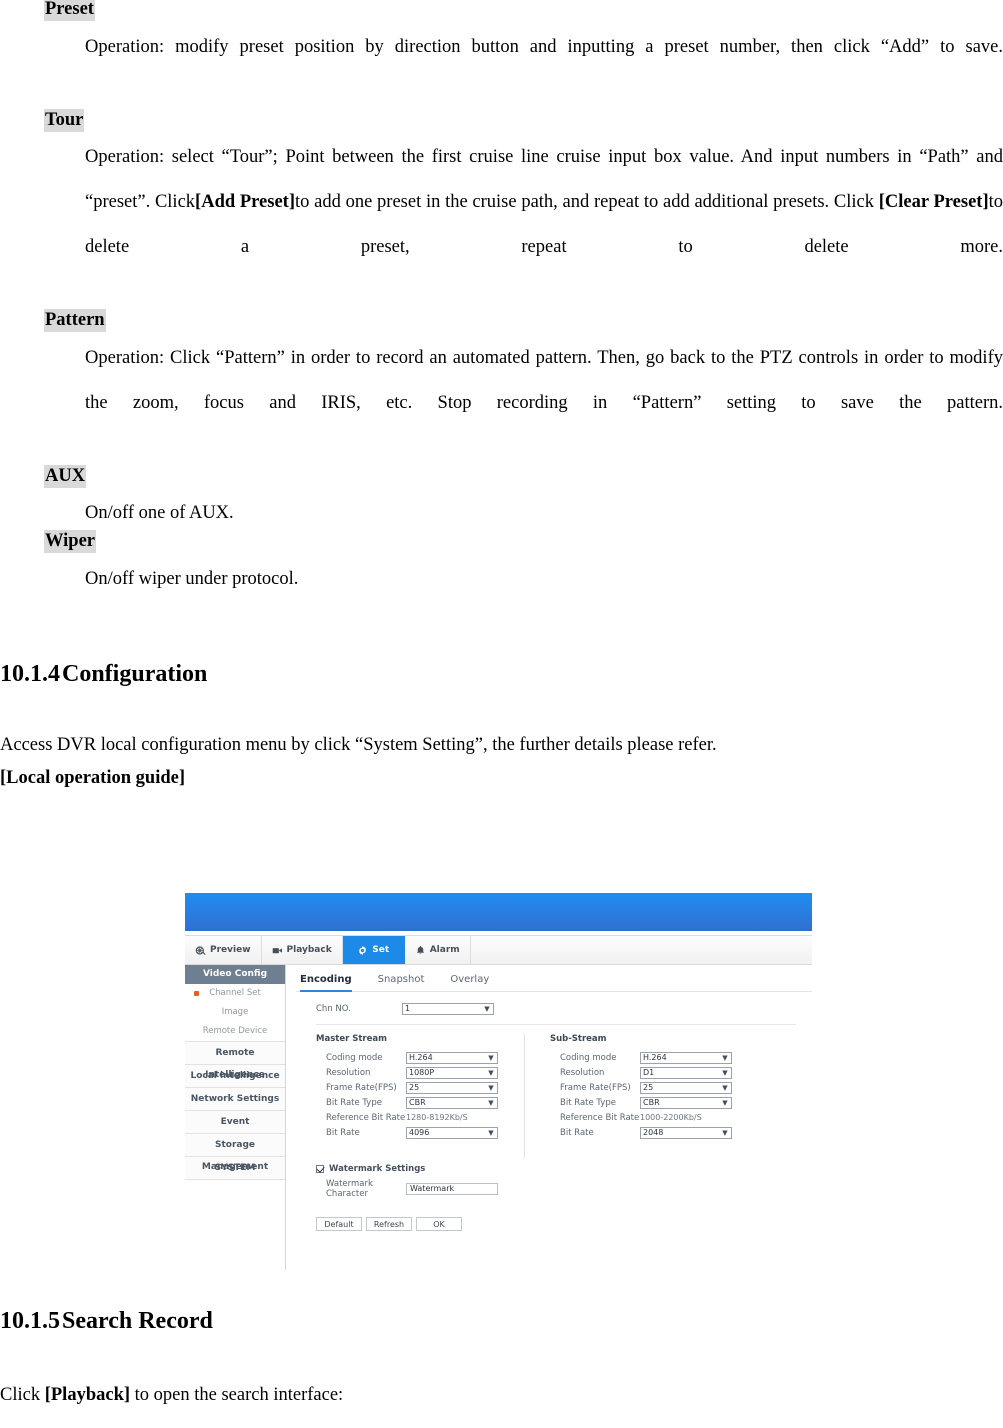 The image size is (1003, 1428). Describe the element at coordinates (649, 1072) in the screenshot. I see `sub-resolution-value: D1` at that location.